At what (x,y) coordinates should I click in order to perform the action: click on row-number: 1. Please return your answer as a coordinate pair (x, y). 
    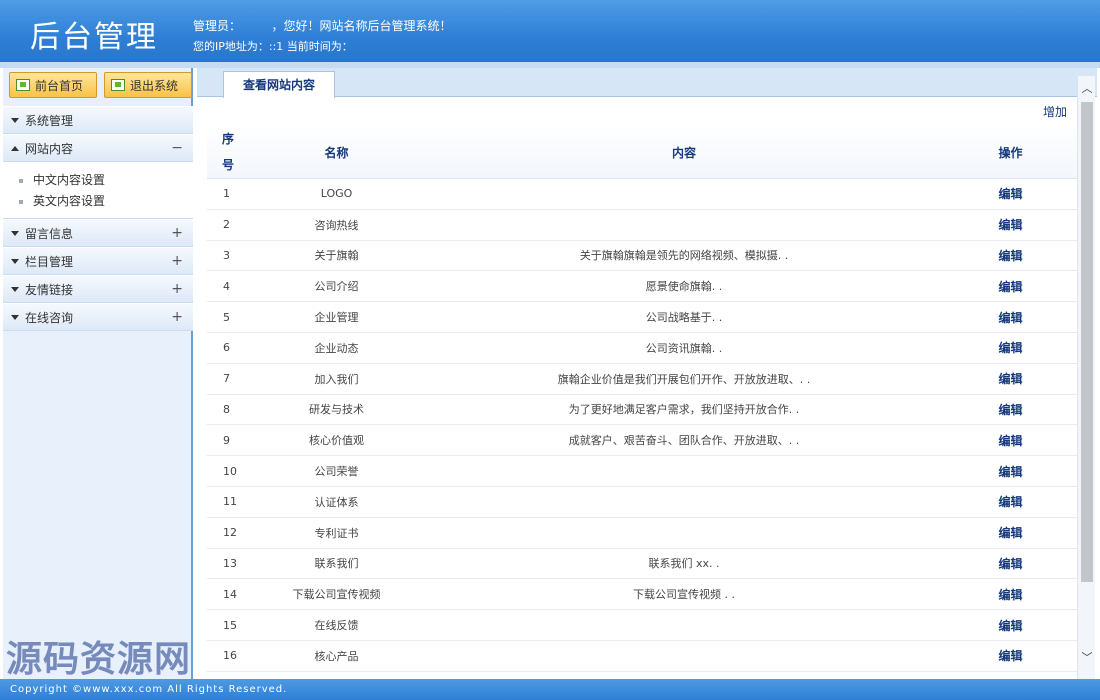
    Looking at the image, I should click on (228, 194).